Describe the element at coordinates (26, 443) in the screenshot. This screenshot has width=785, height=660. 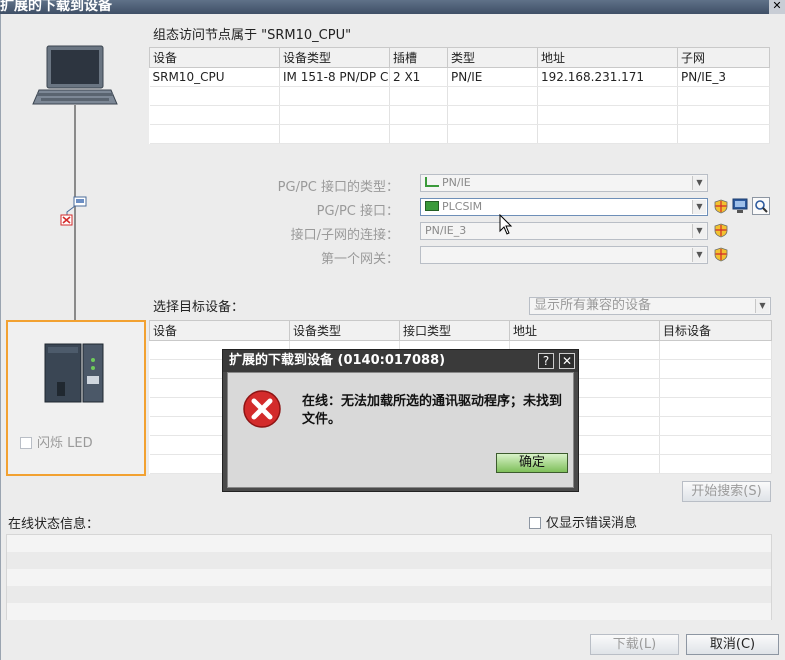
I see `flash-led-checkbox-box` at that location.